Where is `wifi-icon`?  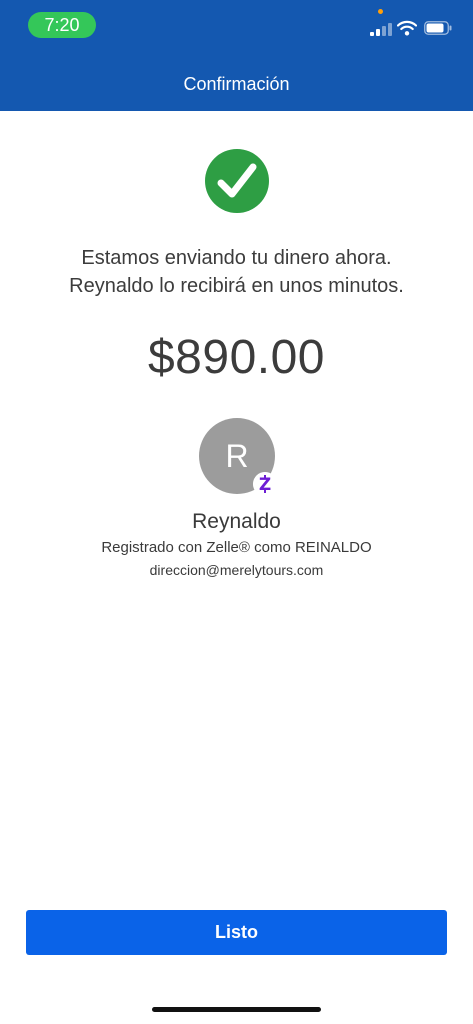
wifi-icon is located at coordinates (407, 28).